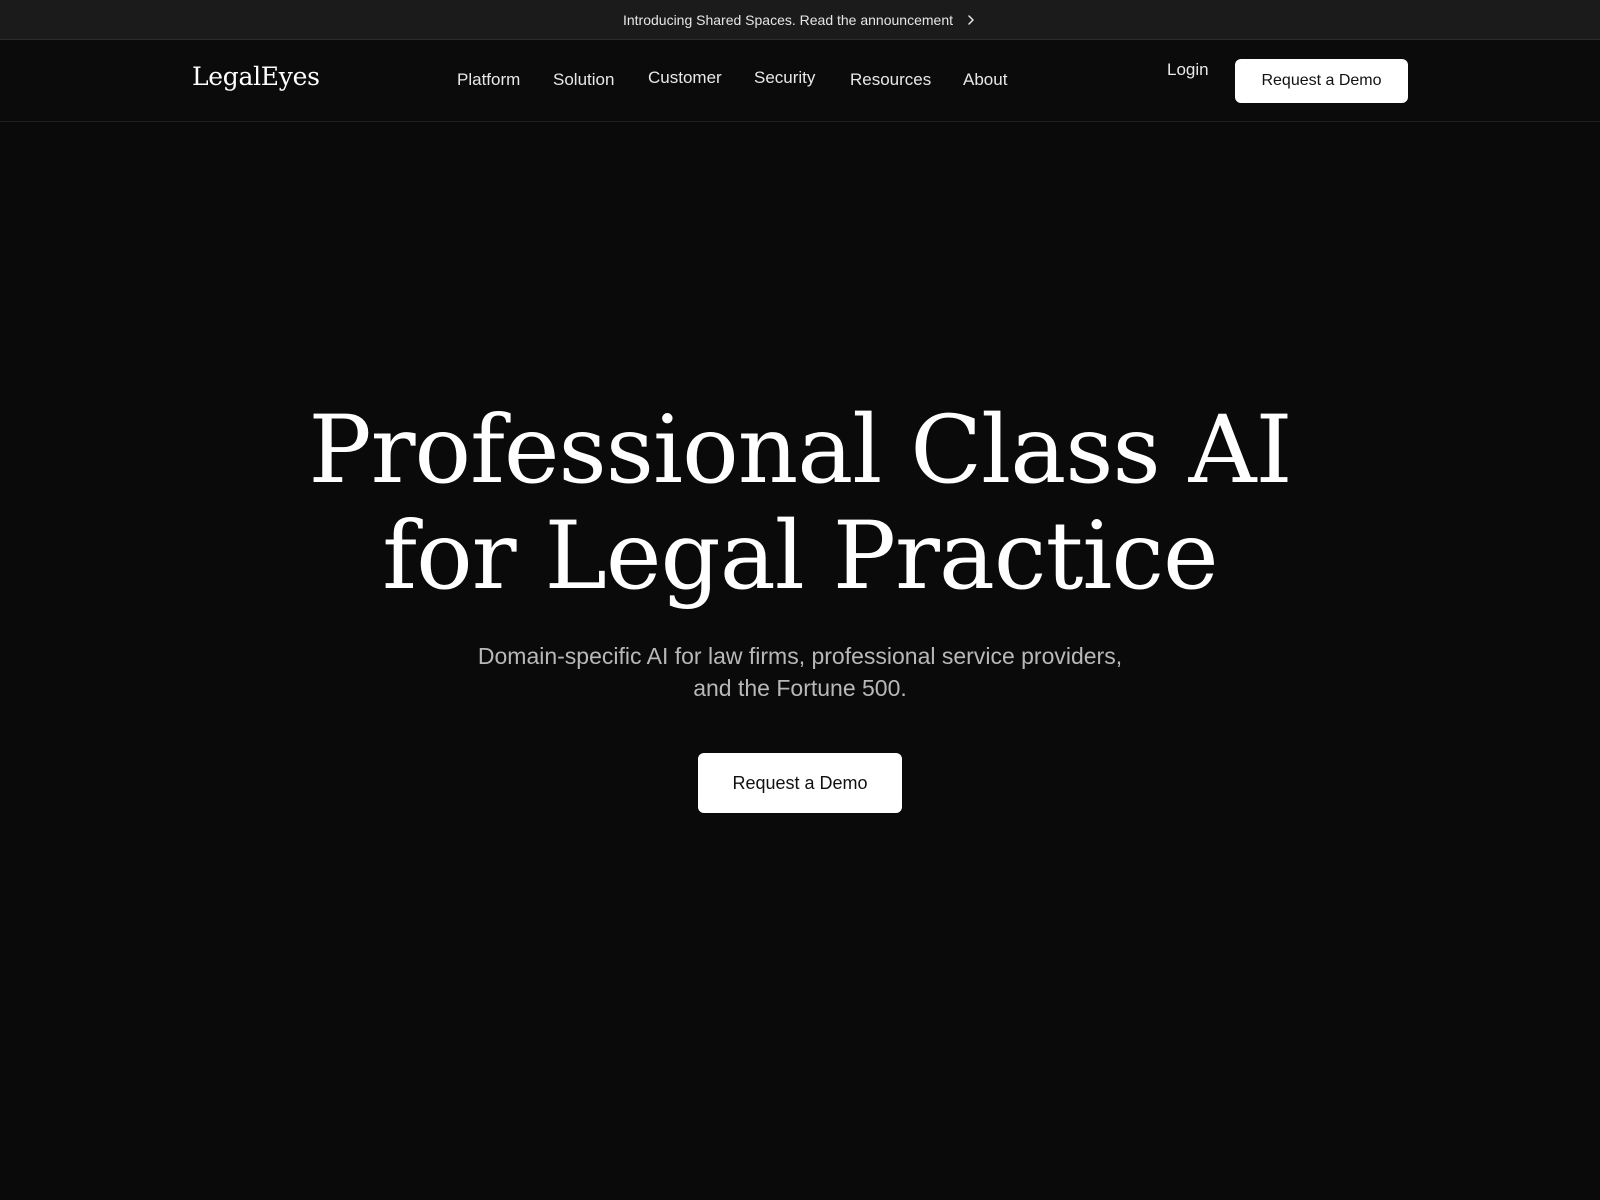 This screenshot has height=1200, width=1600. What do you see at coordinates (800, 783) in the screenshot?
I see `request-demo-button-hero: Request a Demo` at bounding box center [800, 783].